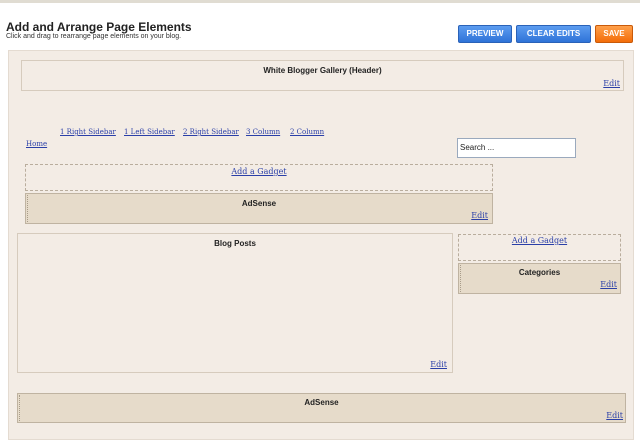  I want to click on categories-edit-link: Edit, so click(608, 284).